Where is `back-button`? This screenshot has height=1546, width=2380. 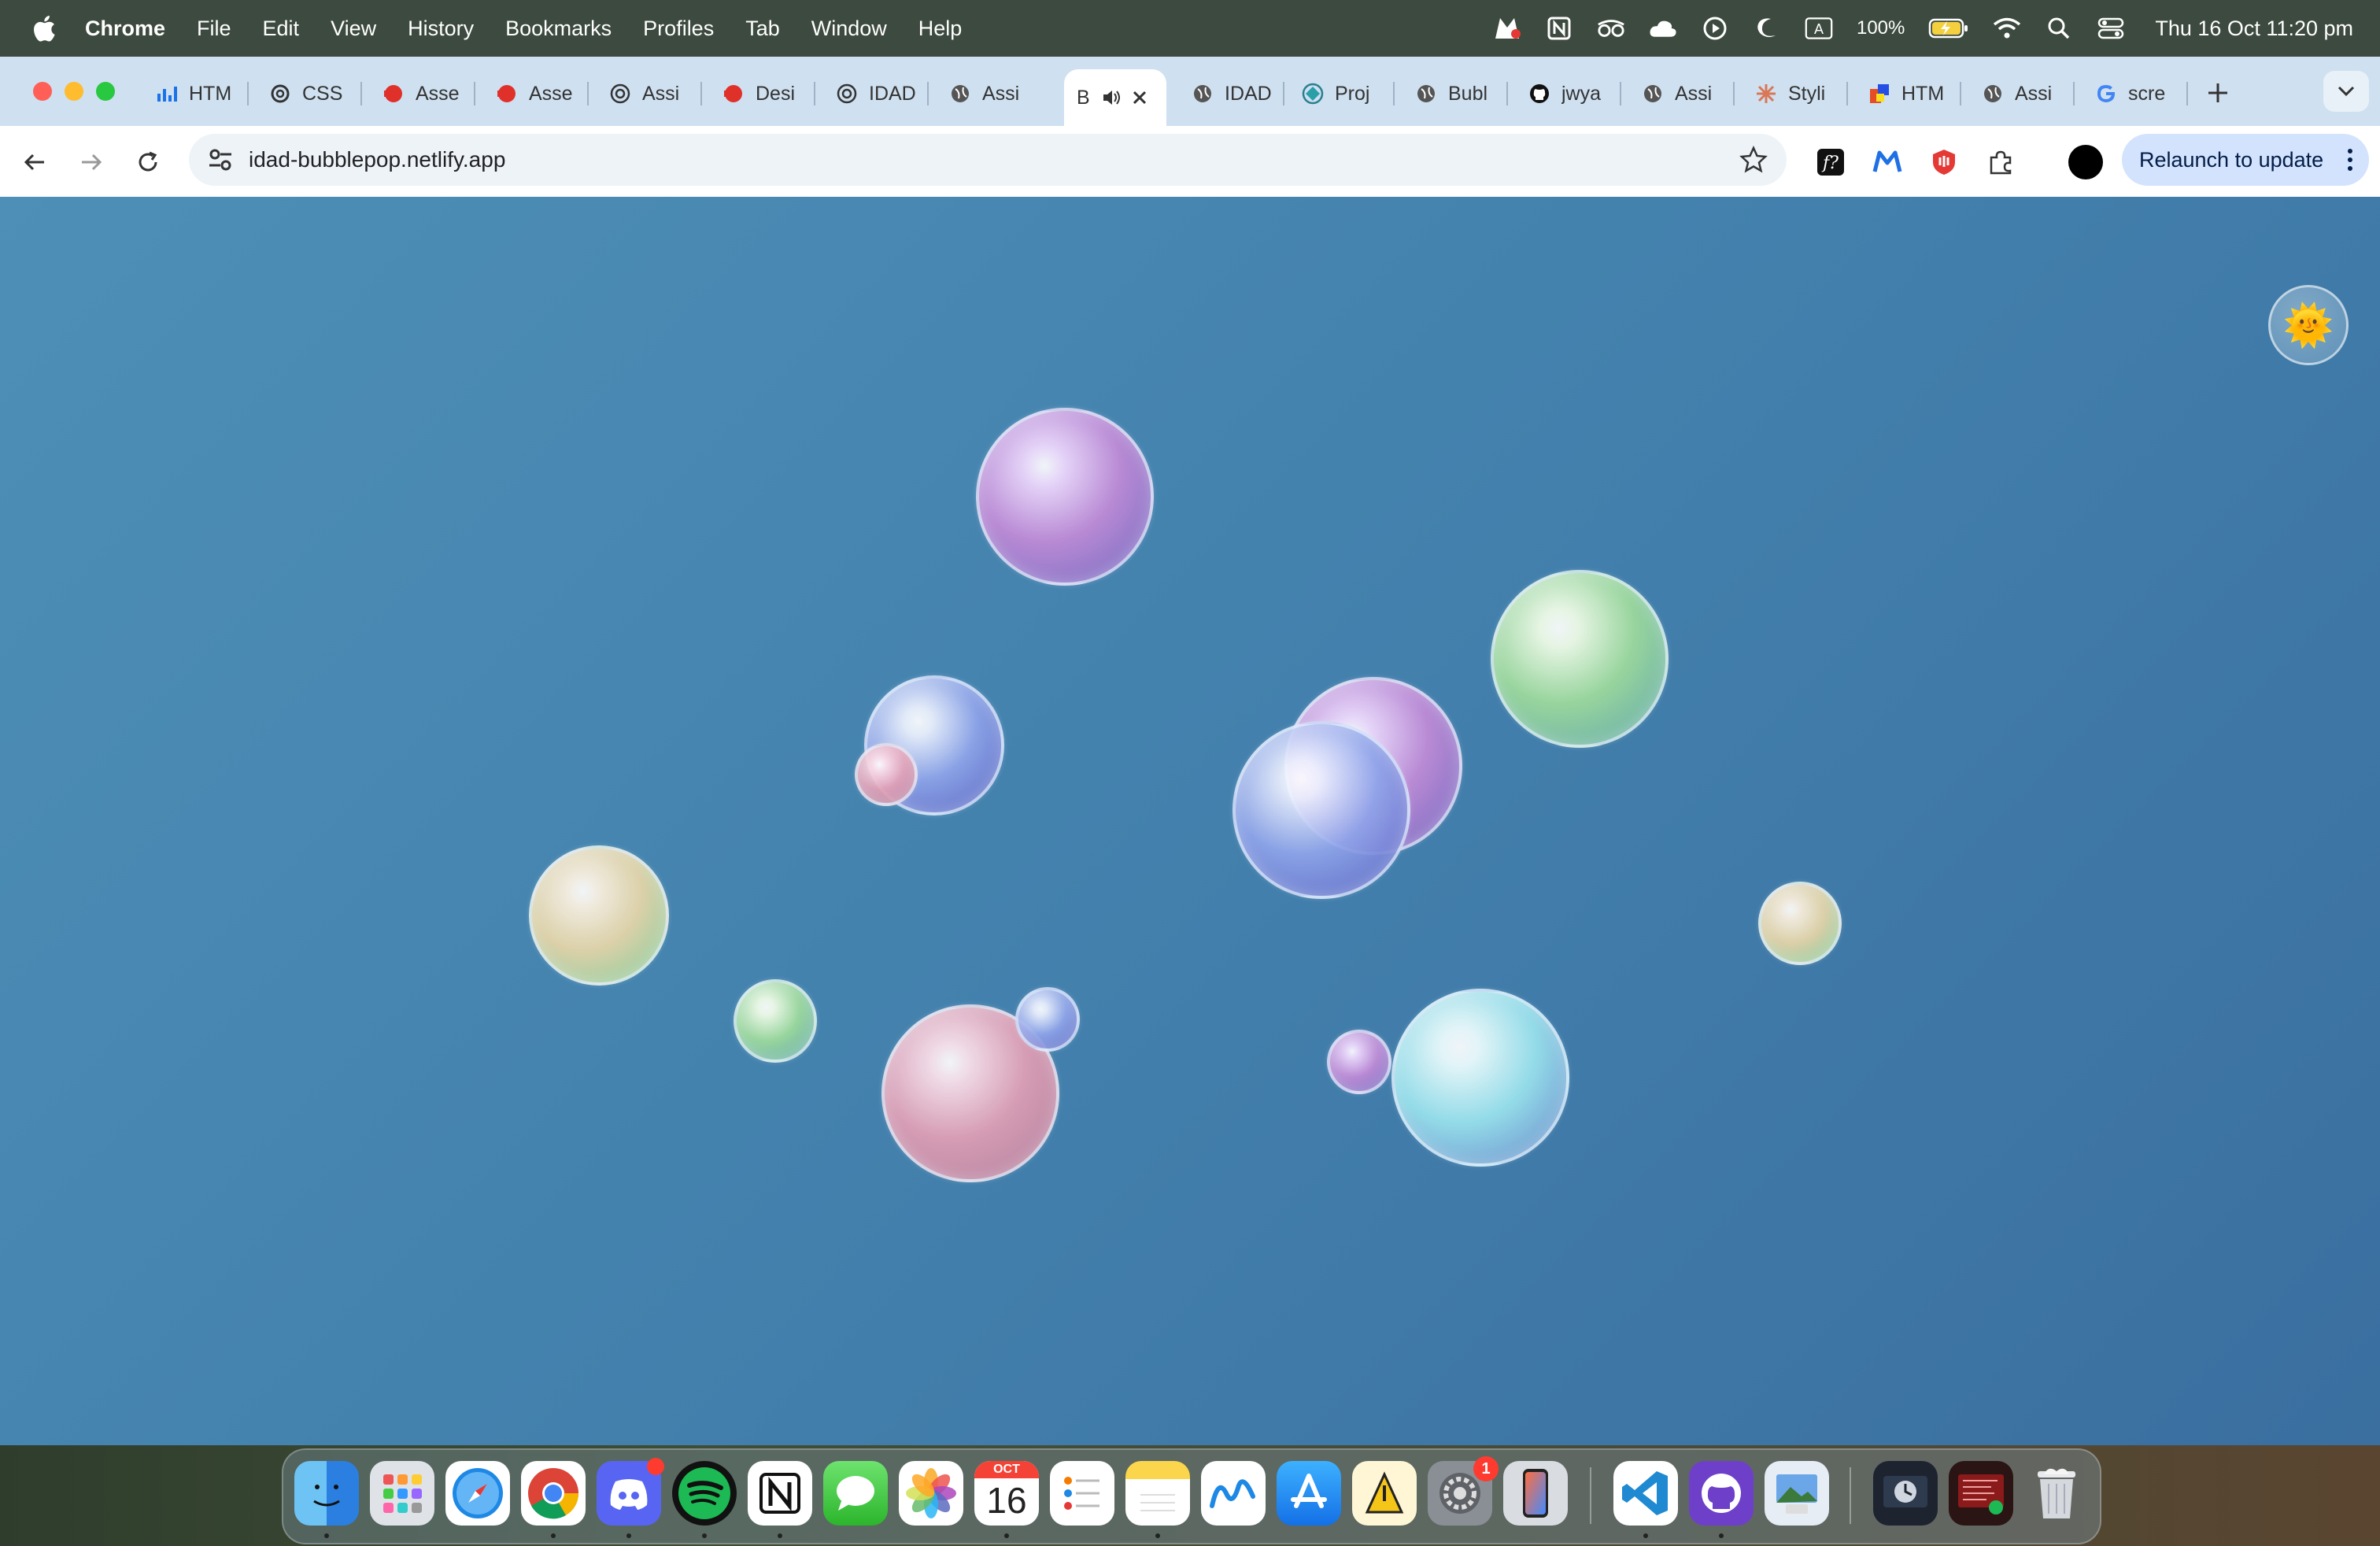
back-button is located at coordinates (34, 162).